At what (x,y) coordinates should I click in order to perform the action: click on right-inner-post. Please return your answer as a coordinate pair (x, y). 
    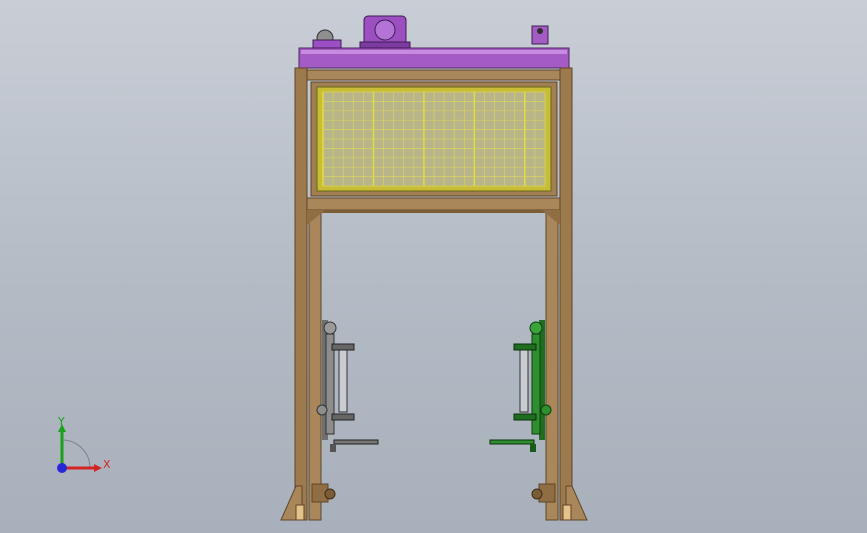
    Looking at the image, I should click on (552, 366).